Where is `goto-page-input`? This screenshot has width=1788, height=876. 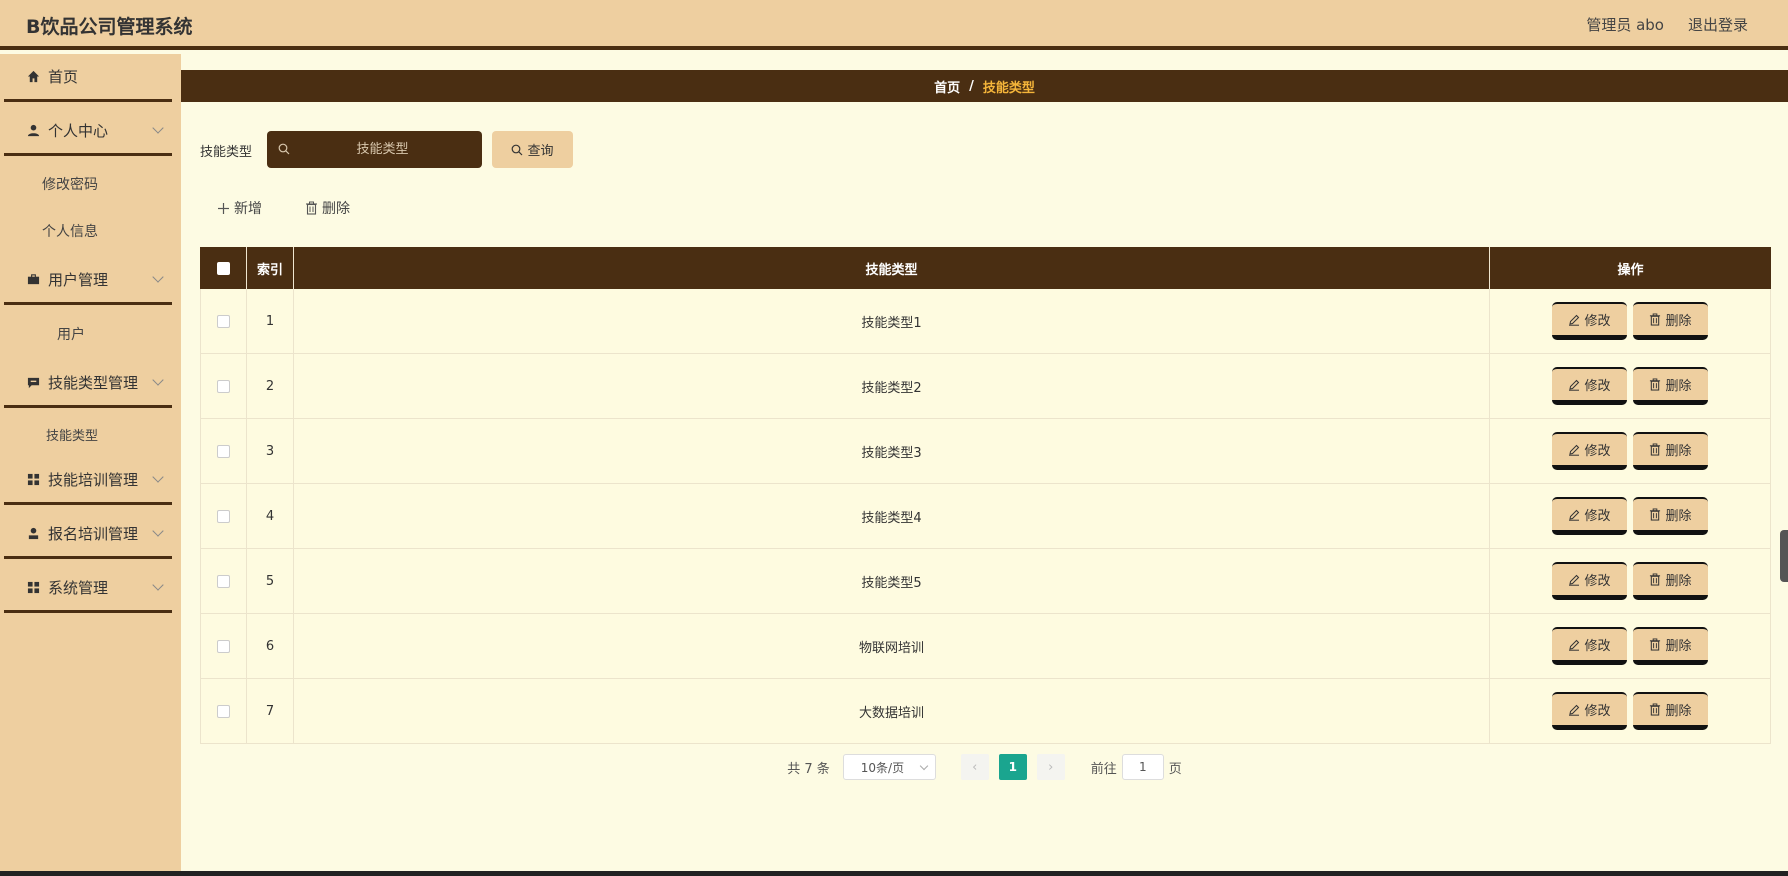
goto-page-input is located at coordinates (1142, 767).